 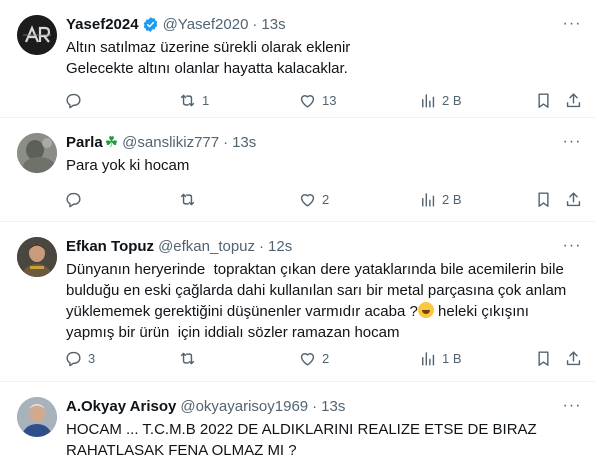 I want to click on display-name: Efkan Topuz, so click(x=110, y=246).